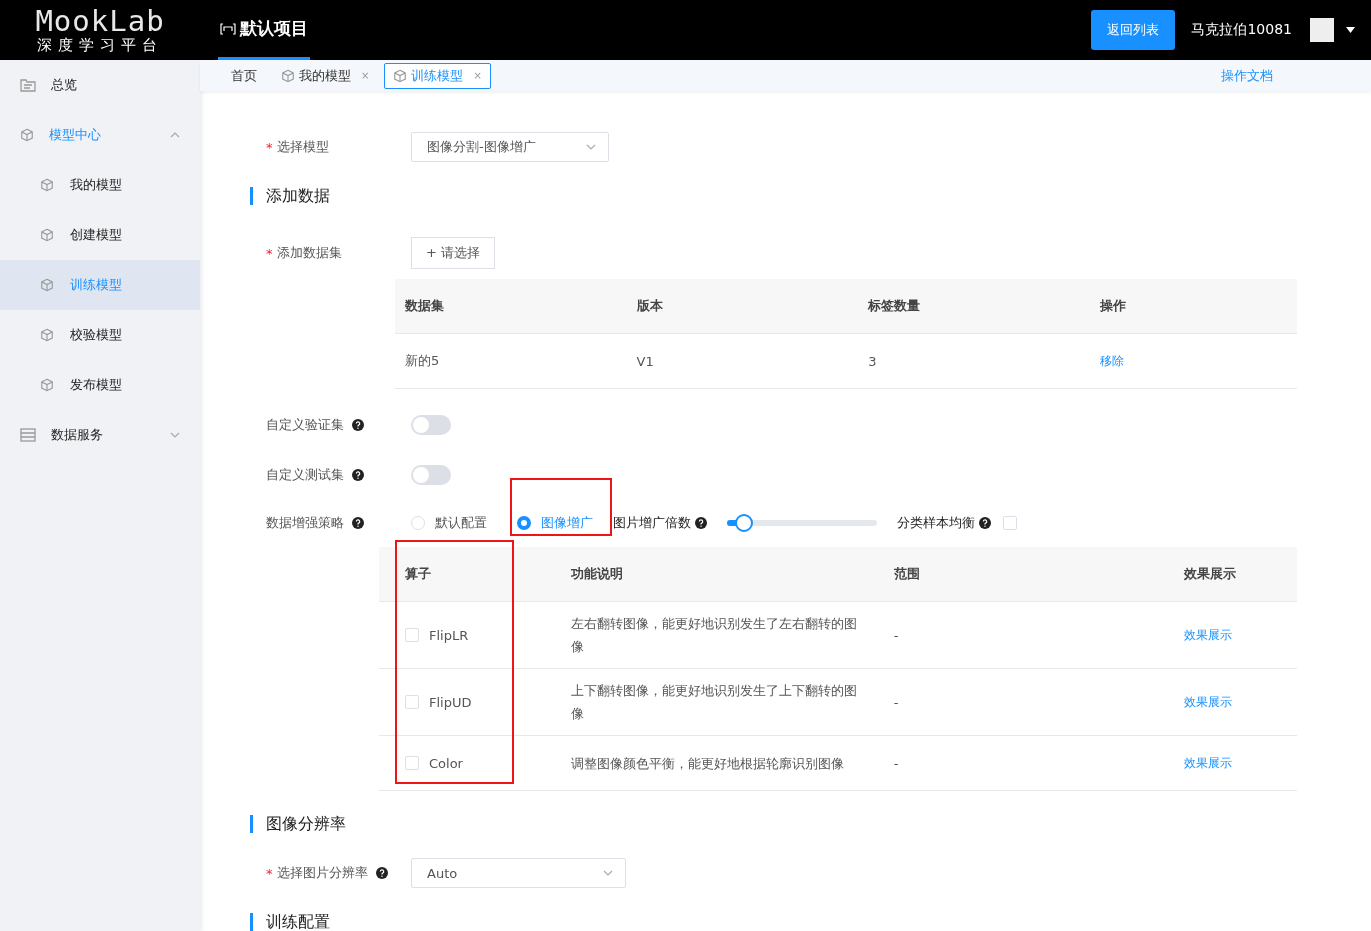 Image resolution: width=1371 pixels, height=931 pixels. I want to click on column-header: 数据集, so click(511, 306).